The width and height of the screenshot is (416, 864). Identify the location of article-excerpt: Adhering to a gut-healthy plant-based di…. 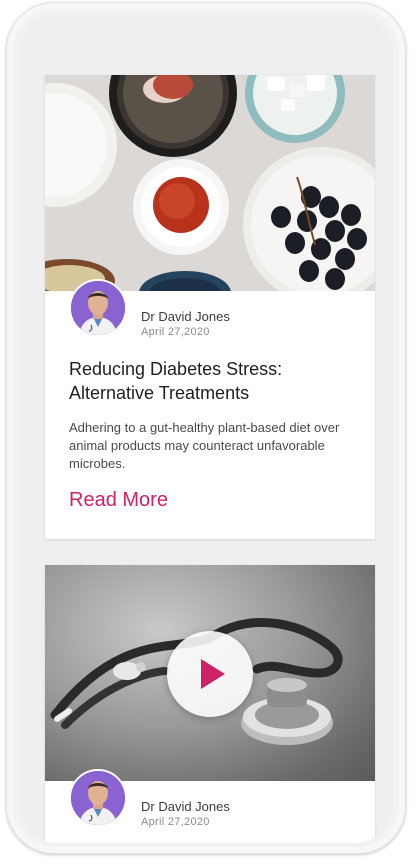
(204, 445).